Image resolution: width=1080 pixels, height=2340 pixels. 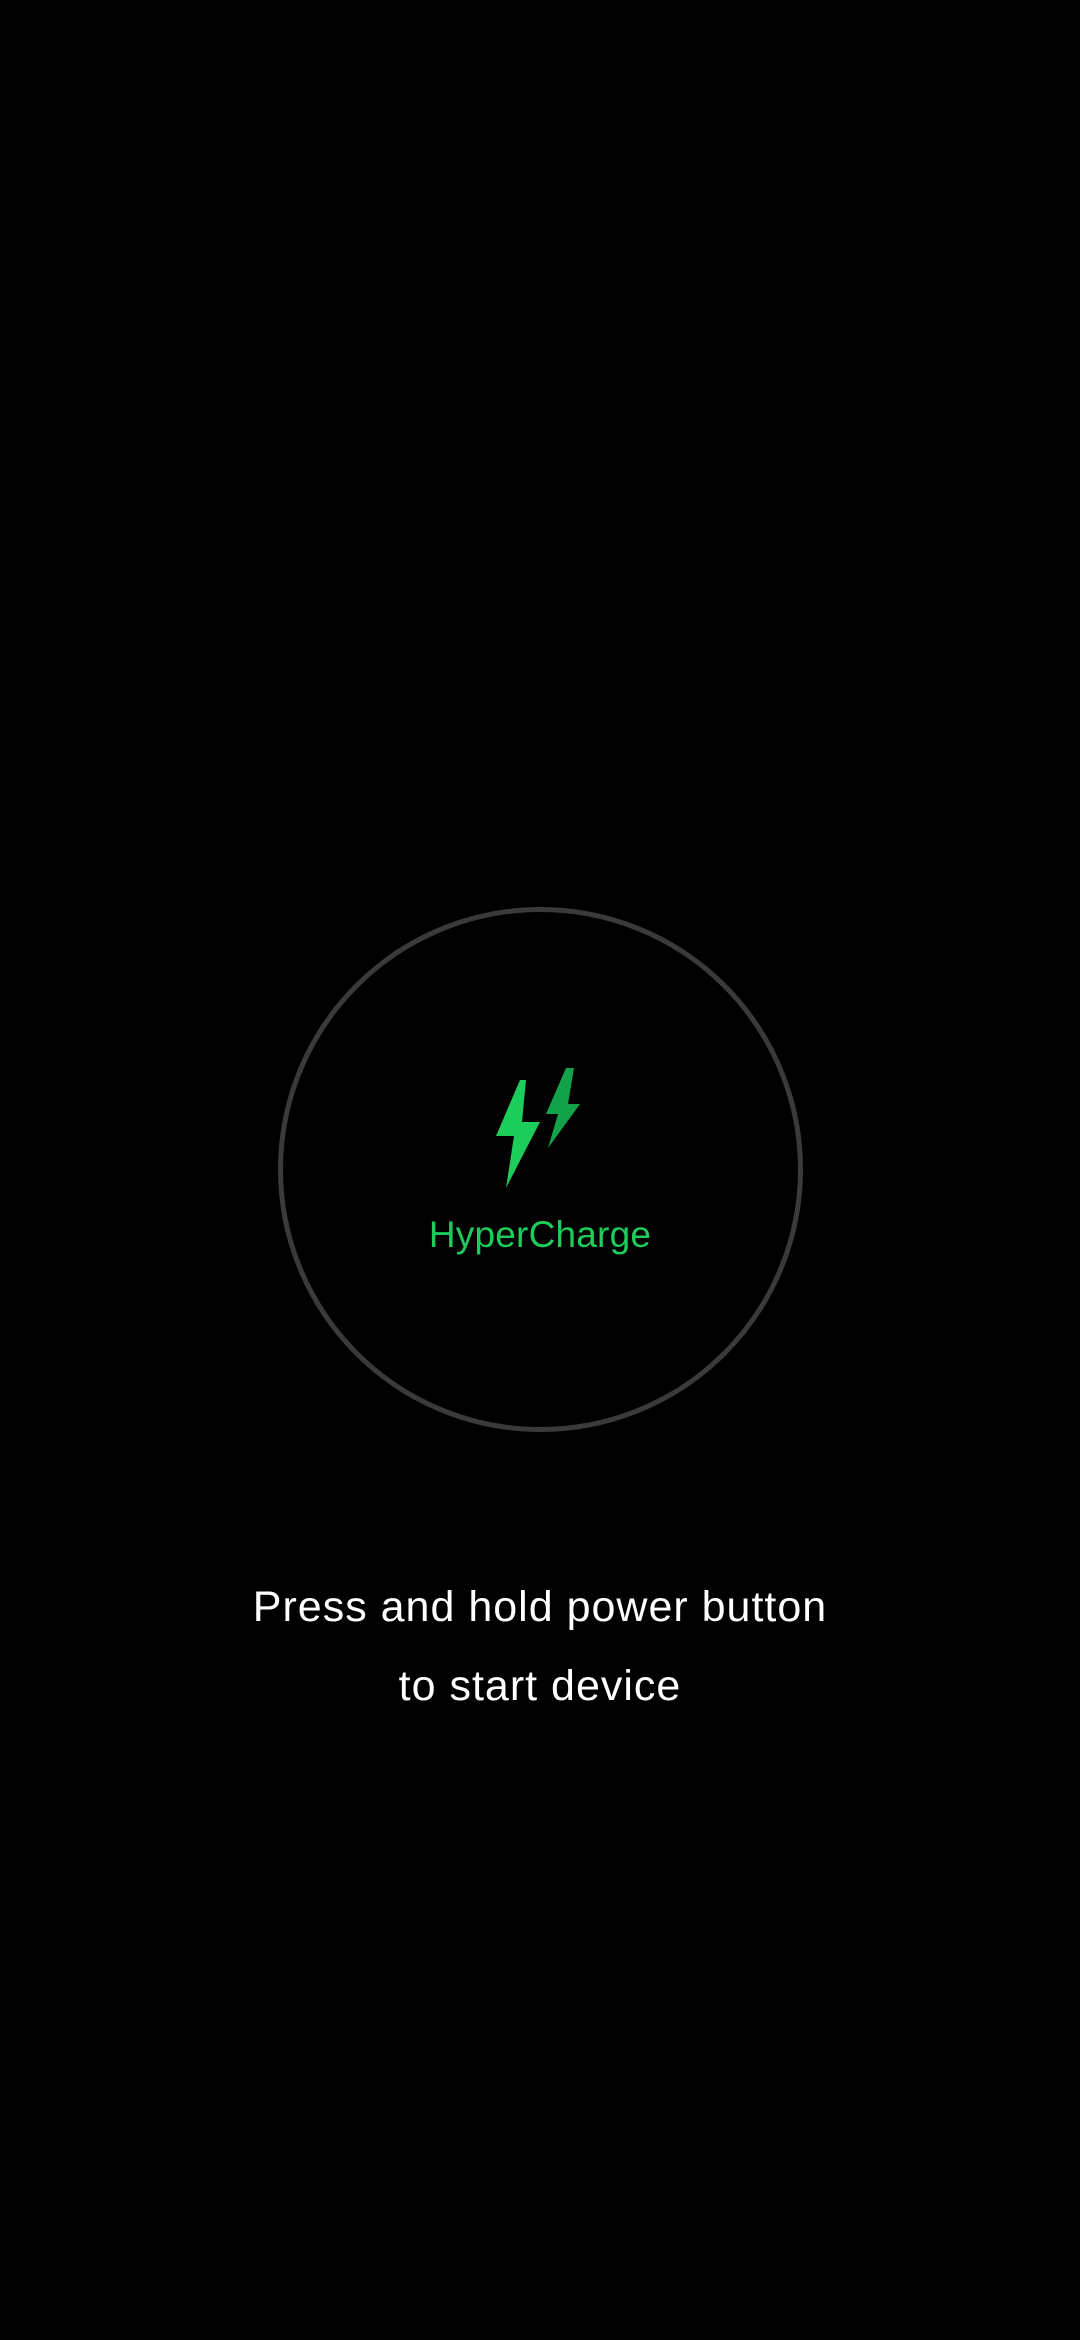 What do you see at coordinates (518, 1134) in the screenshot?
I see `large-bolt-icon` at bounding box center [518, 1134].